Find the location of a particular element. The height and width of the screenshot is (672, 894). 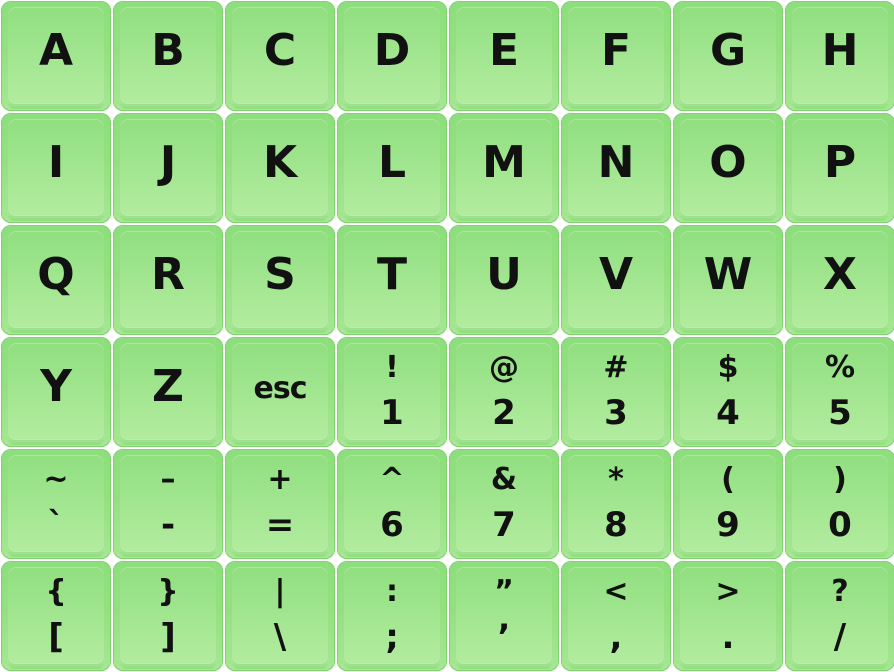

key-base-label: 1 is located at coordinates (392, 413).